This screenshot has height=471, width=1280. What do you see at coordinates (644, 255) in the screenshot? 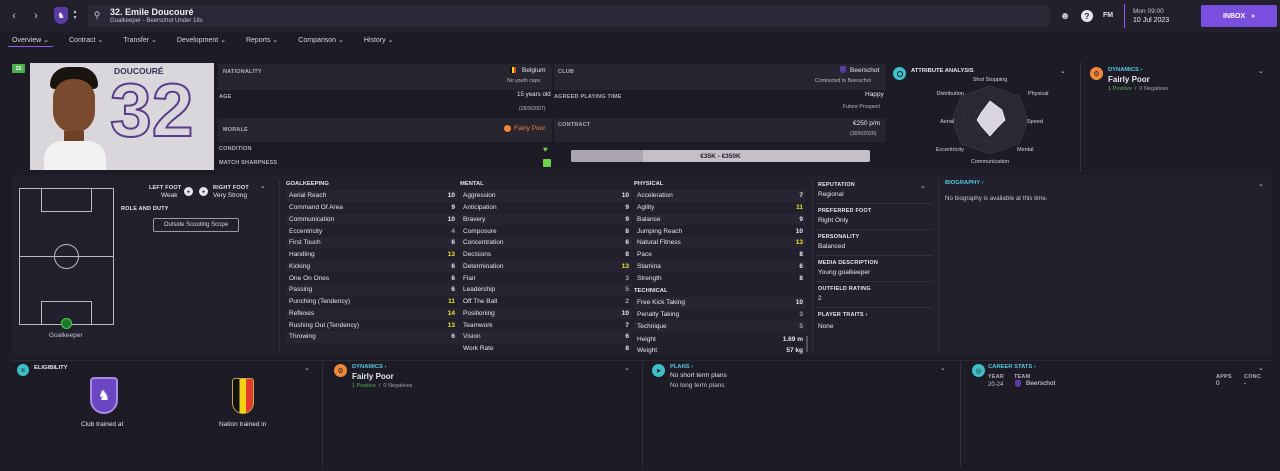
I see `attribute-name: Pace` at bounding box center [644, 255].